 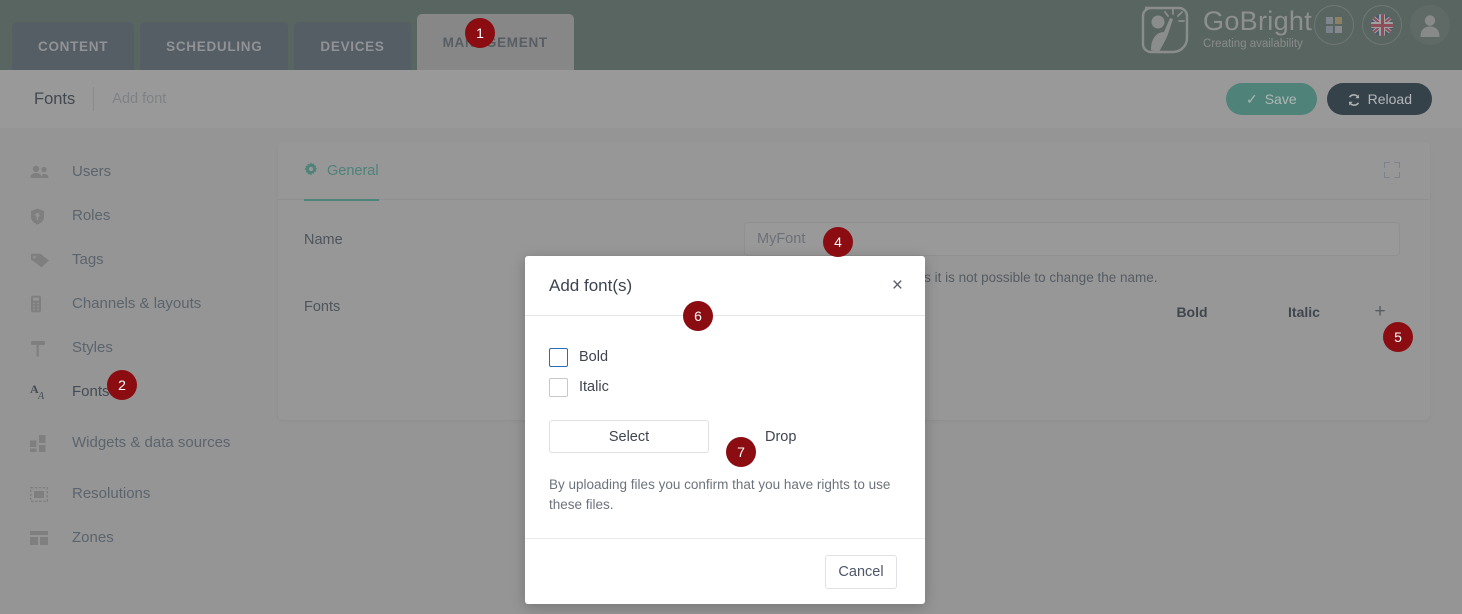 What do you see at coordinates (1166, 29) in the screenshot?
I see `gobright-logo-icon` at bounding box center [1166, 29].